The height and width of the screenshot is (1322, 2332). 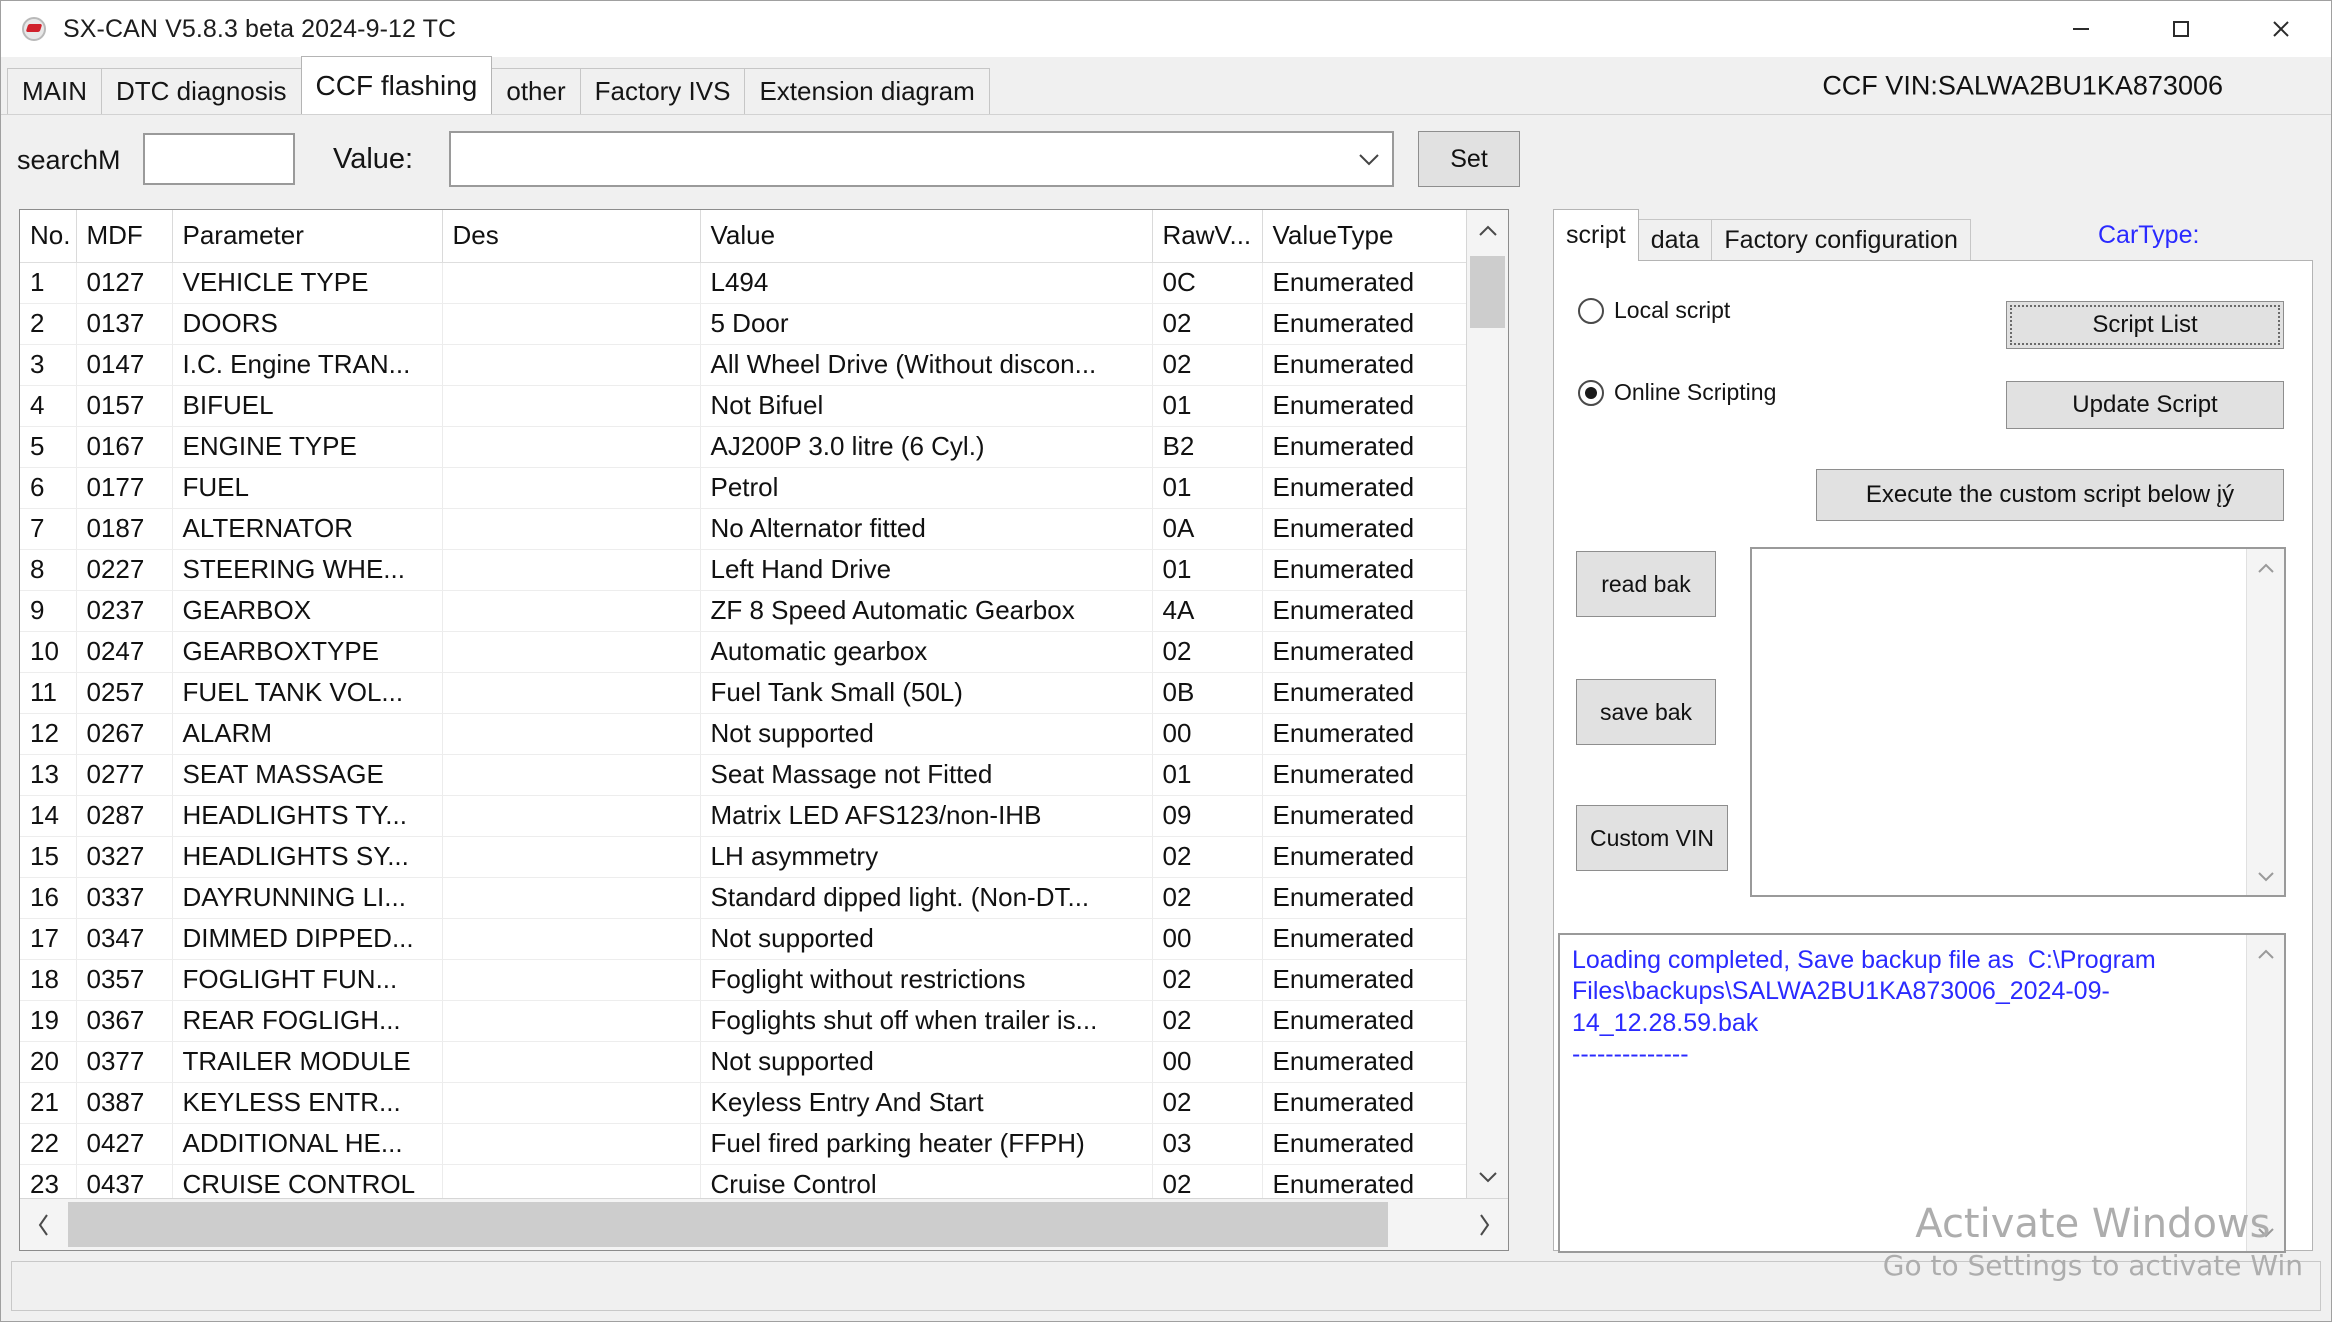 What do you see at coordinates (1369, 159) in the screenshot?
I see `chevron-down-icon` at bounding box center [1369, 159].